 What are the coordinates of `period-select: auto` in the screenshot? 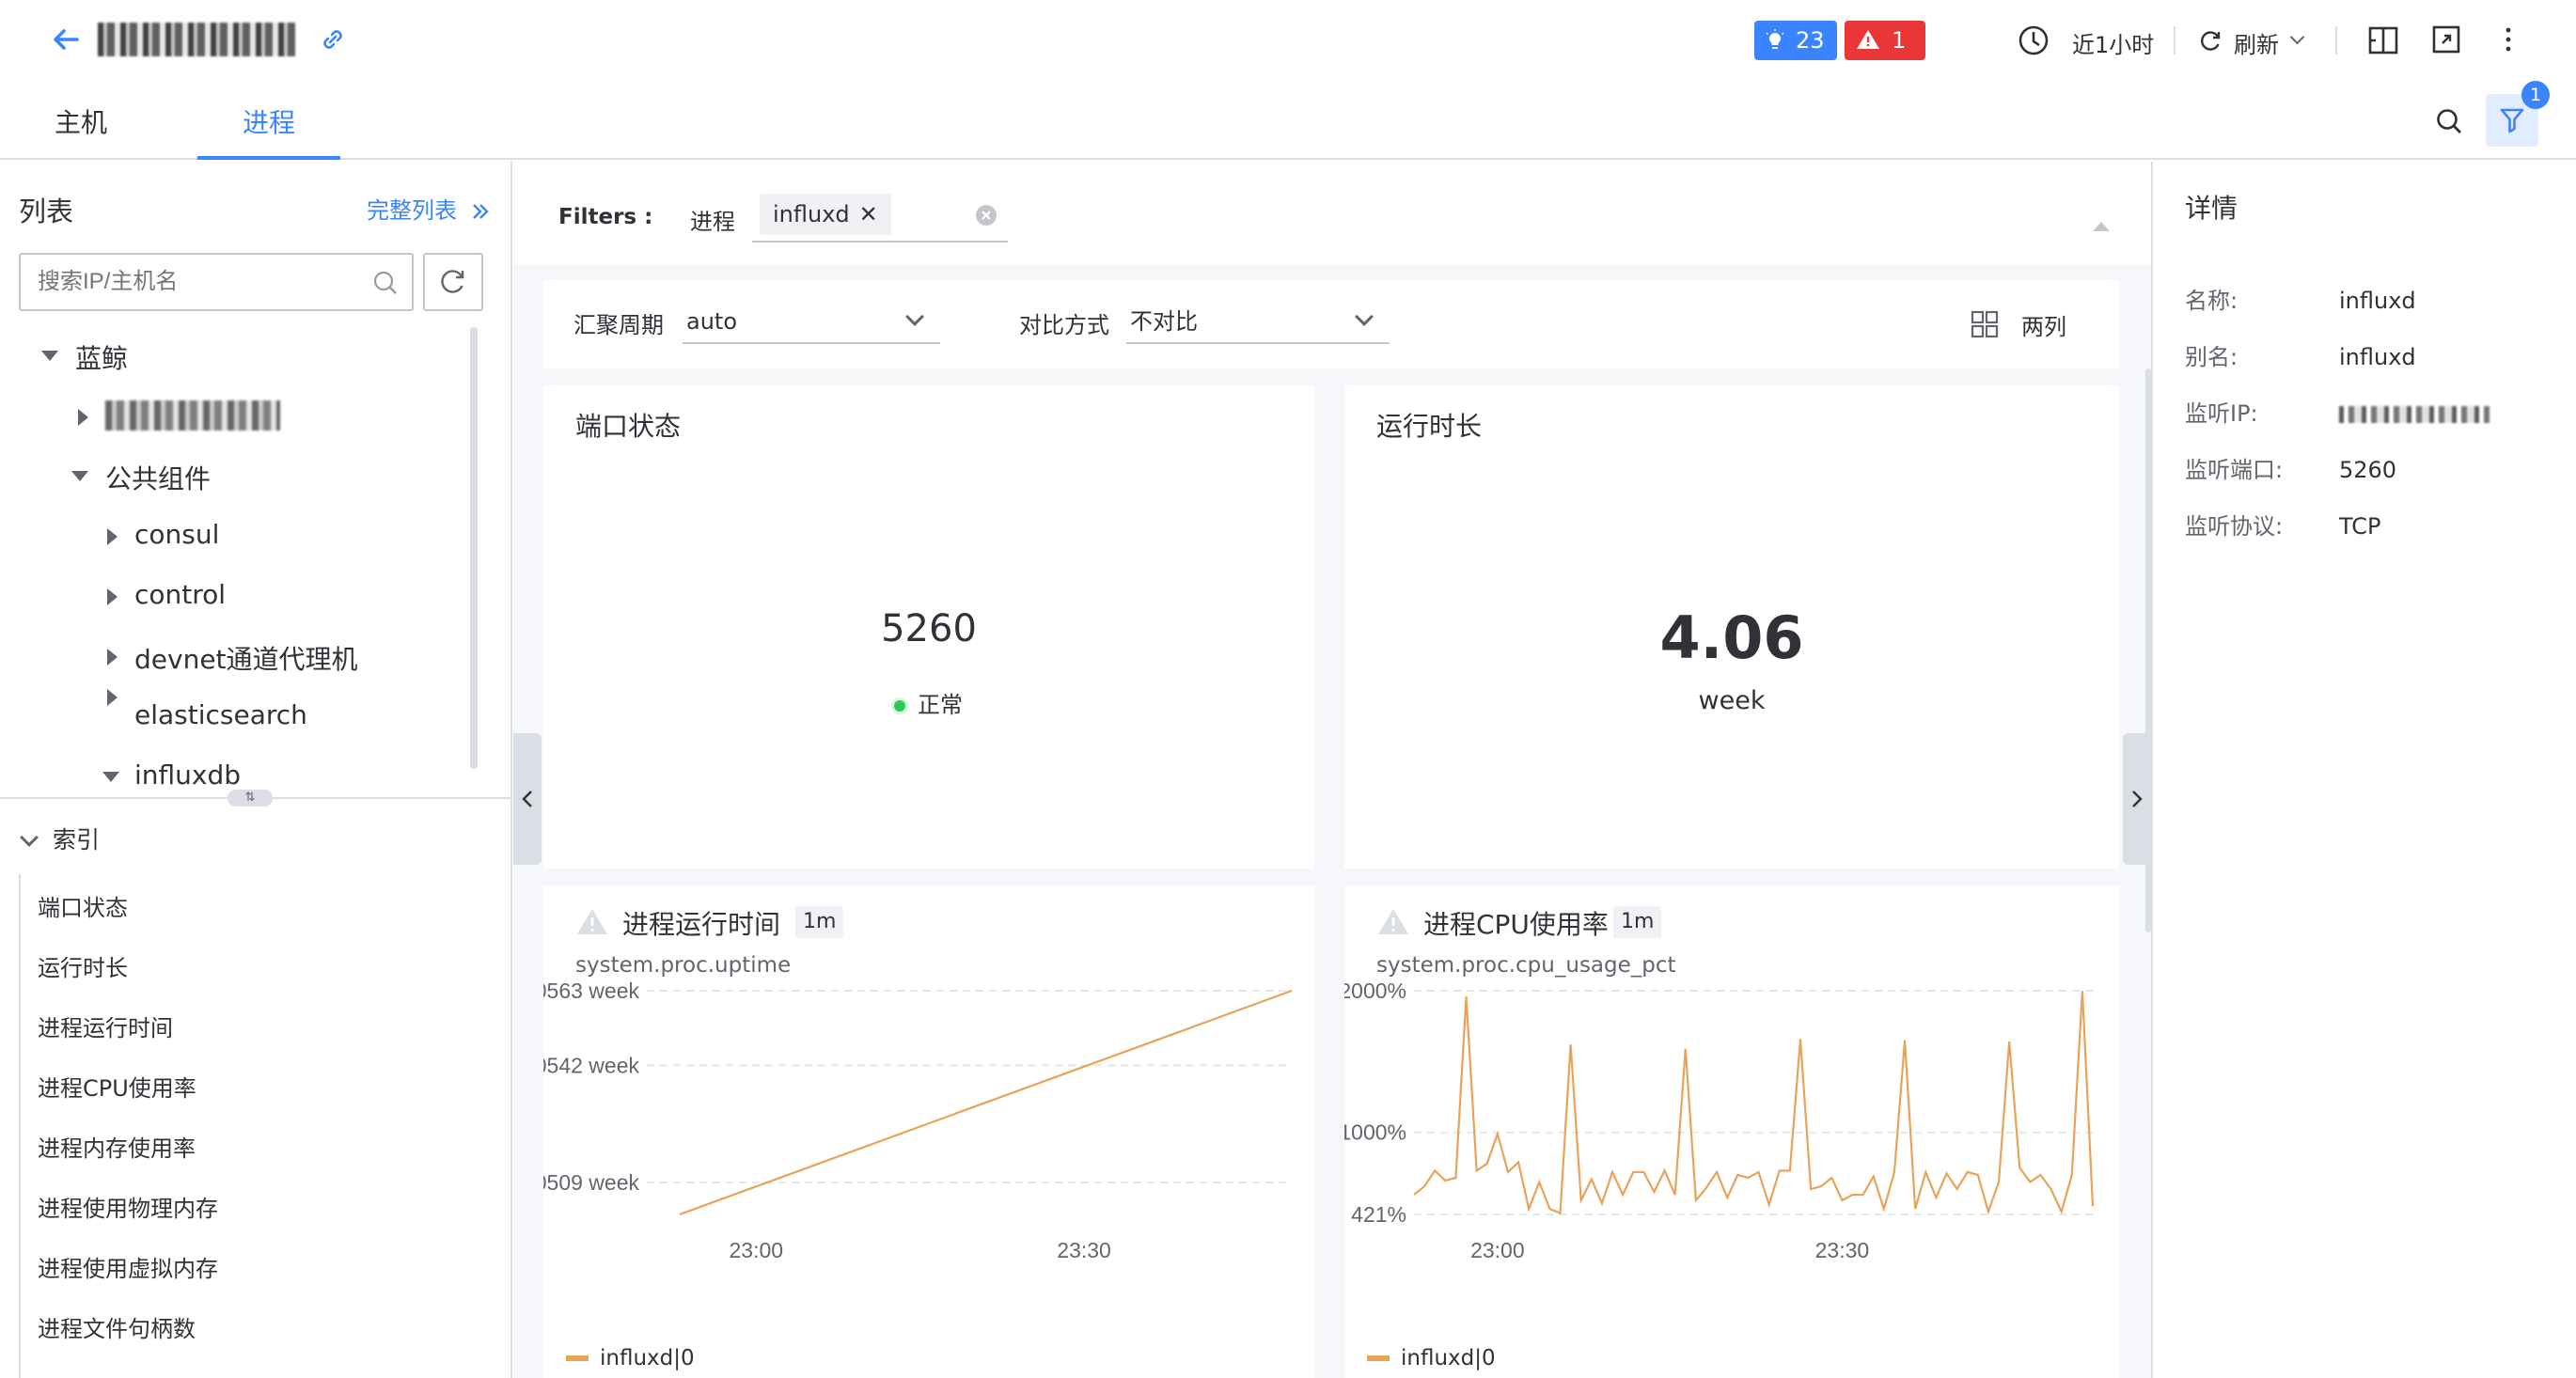 It's located at (811, 321).